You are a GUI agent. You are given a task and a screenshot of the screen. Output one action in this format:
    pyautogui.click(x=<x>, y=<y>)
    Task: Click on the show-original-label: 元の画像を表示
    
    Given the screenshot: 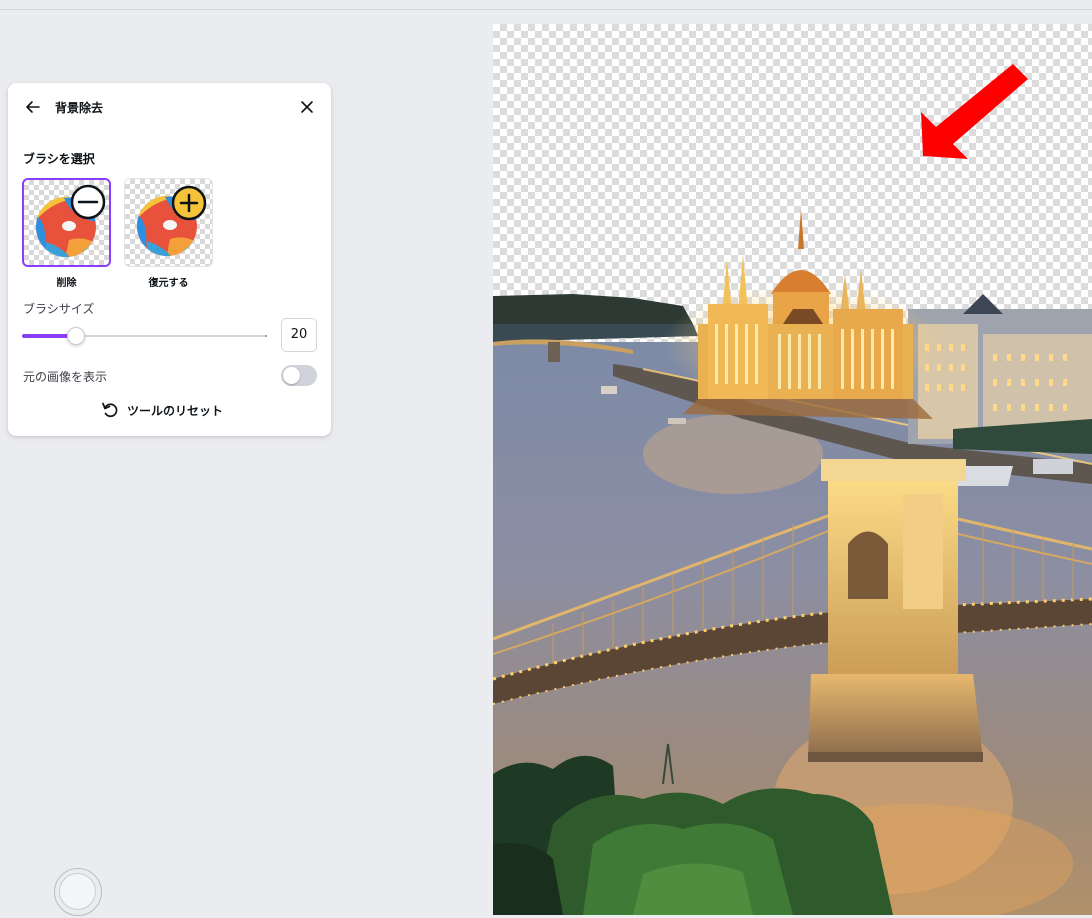 What is the action you would take?
    pyautogui.click(x=65, y=377)
    